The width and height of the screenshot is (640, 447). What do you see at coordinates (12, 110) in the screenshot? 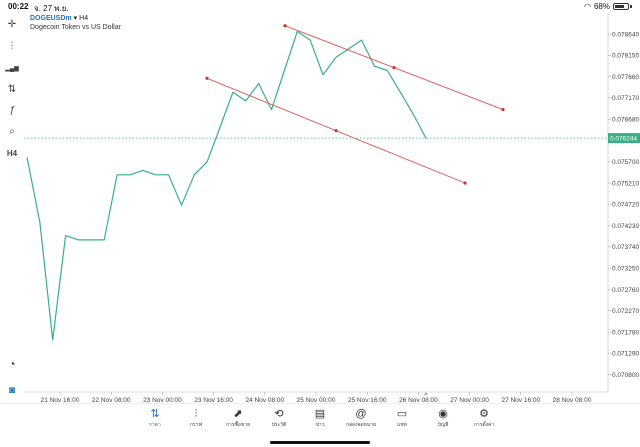
I see `function-icon: ƒ` at bounding box center [12, 110].